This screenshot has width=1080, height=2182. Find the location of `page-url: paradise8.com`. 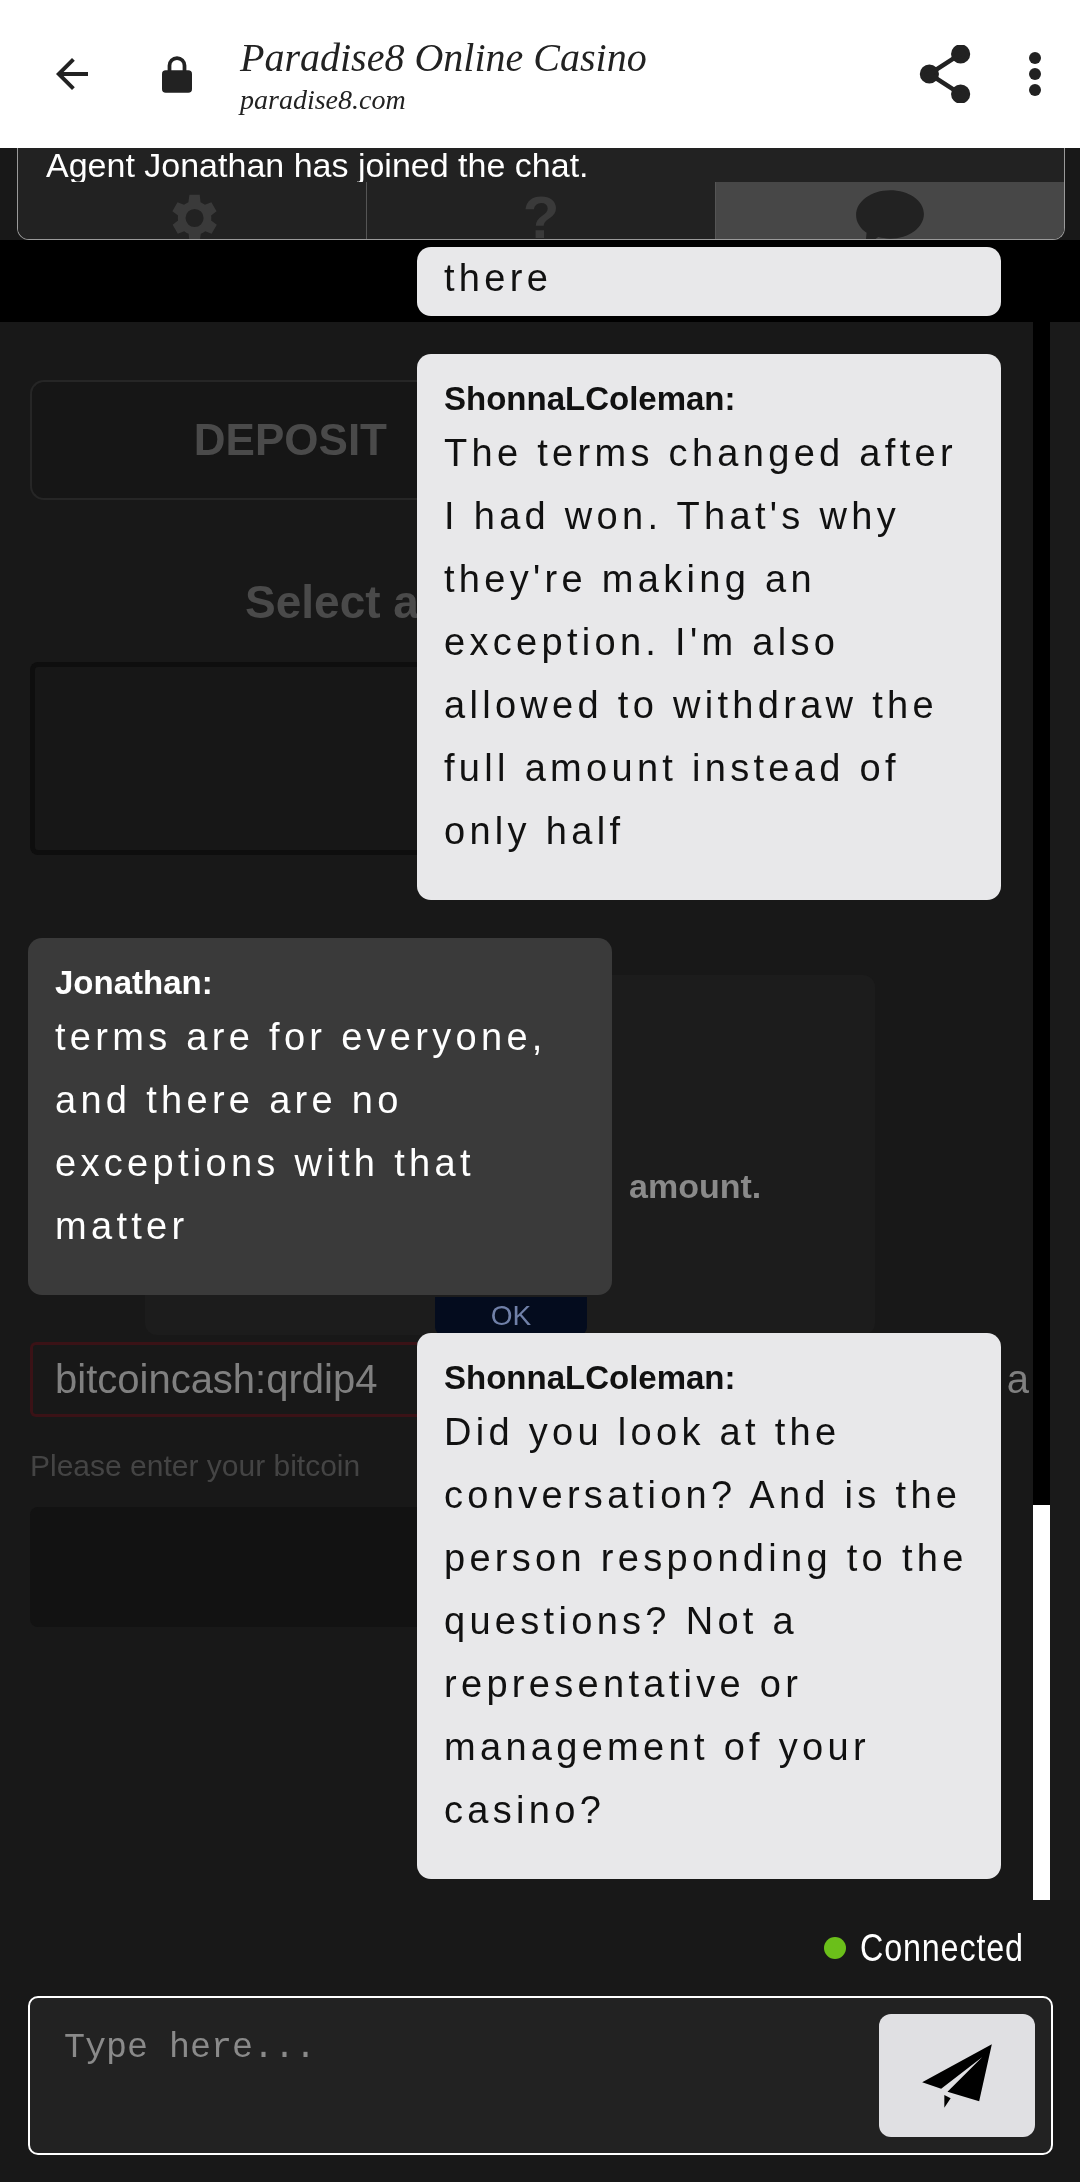

page-url: paradise8.com is located at coordinates (323, 100).